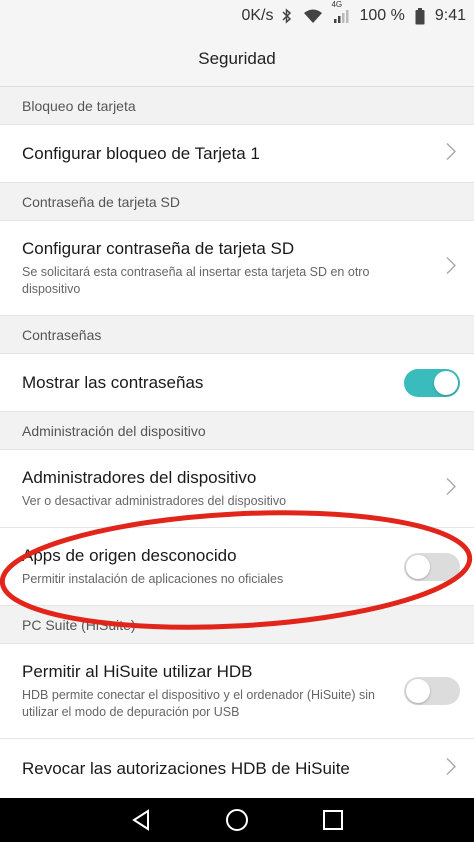 This screenshot has height=842, width=474. Describe the element at coordinates (237, 202) in the screenshot. I see `section-header-sd-password: Contraseña de tarjeta SD` at that location.